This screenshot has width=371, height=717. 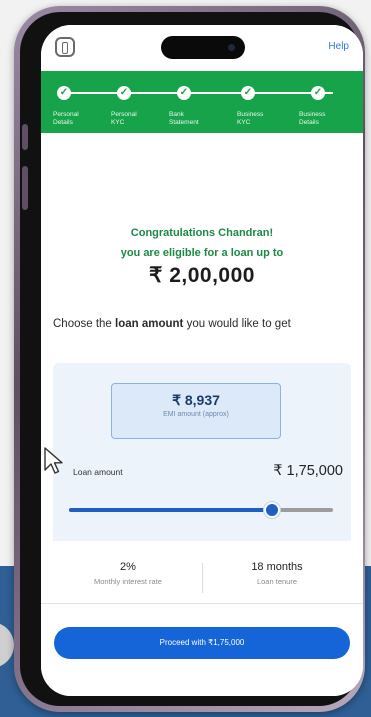 What do you see at coordinates (308, 471) in the screenshot?
I see `loan-amount-value: ₹ 1,75,000` at bounding box center [308, 471].